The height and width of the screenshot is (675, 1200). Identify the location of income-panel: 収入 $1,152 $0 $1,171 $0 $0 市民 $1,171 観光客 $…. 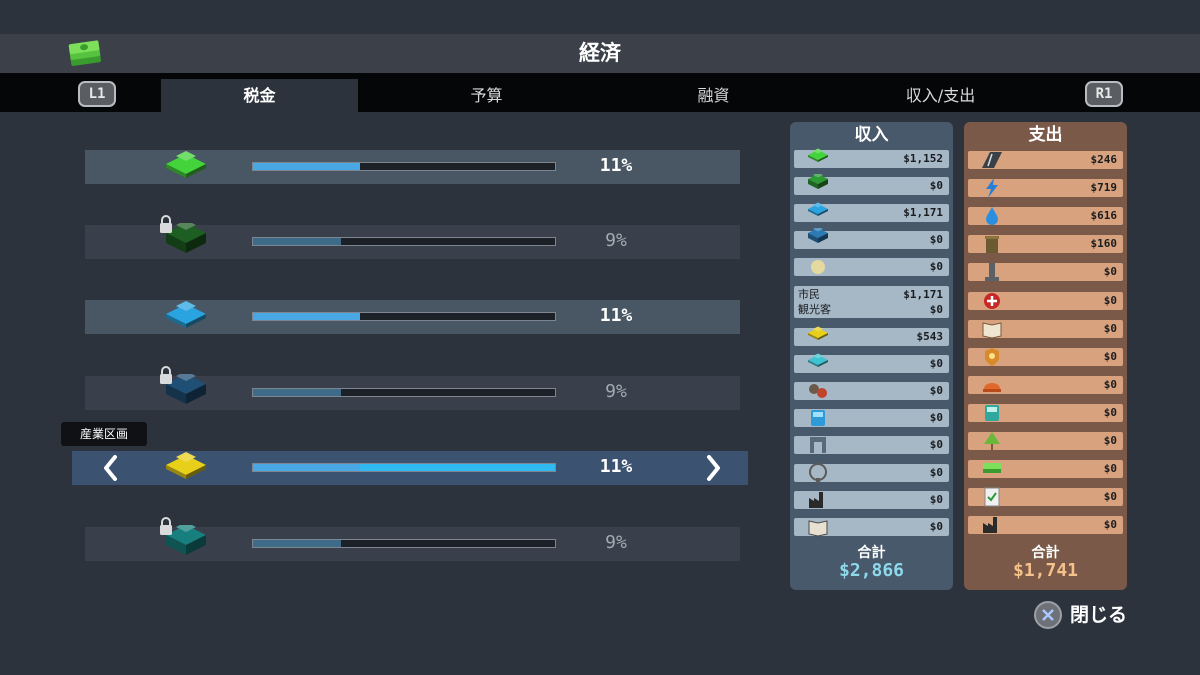
(871, 356).